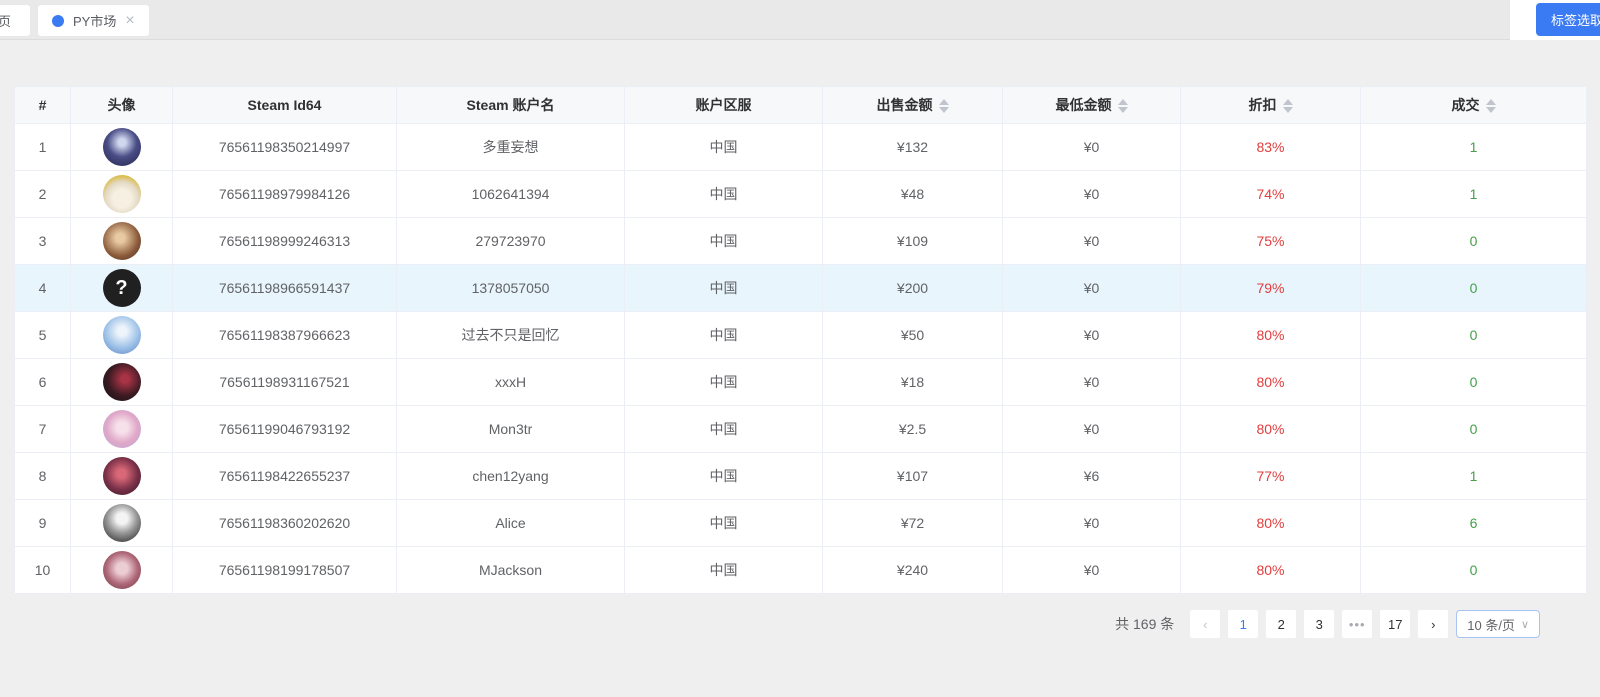 This screenshot has width=1600, height=697. What do you see at coordinates (284, 288) in the screenshot?
I see `steam-id64: 76561198966591437` at bounding box center [284, 288].